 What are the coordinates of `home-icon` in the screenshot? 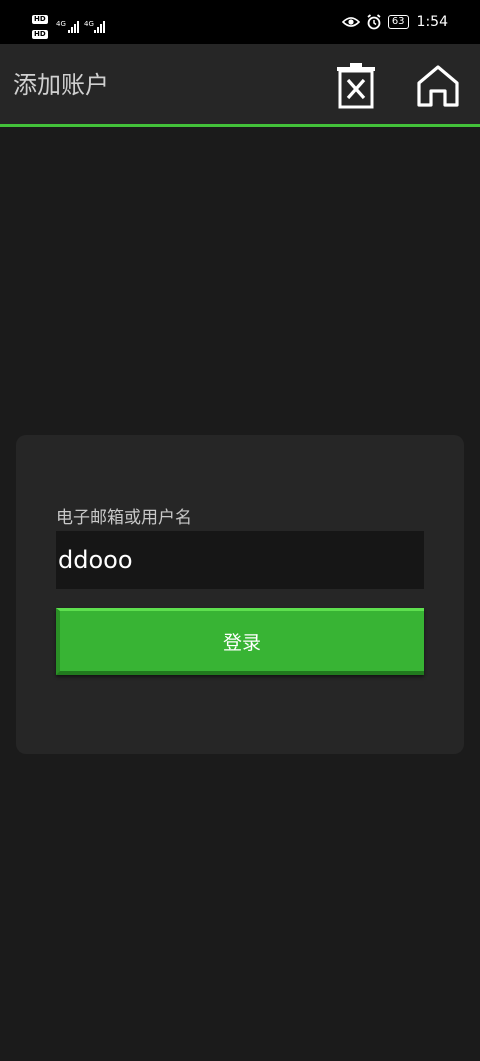 It's located at (438, 86).